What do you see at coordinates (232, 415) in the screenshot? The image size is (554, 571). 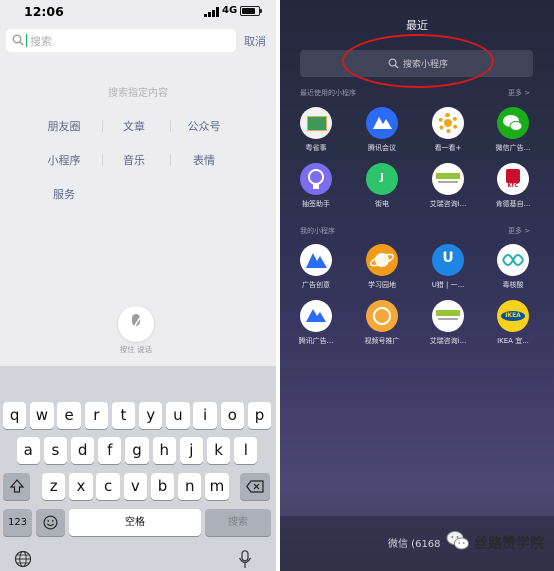 I see `key-o: o` at bounding box center [232, 415].